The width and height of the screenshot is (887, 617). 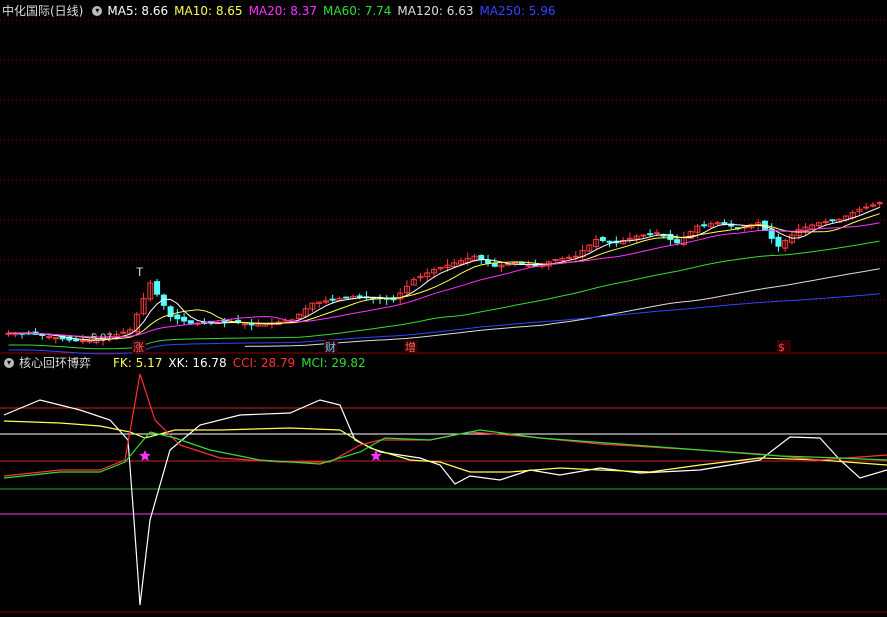 I want to click on indicator-legend-item-1: XK: 16.78, so click(x=197, y=363).